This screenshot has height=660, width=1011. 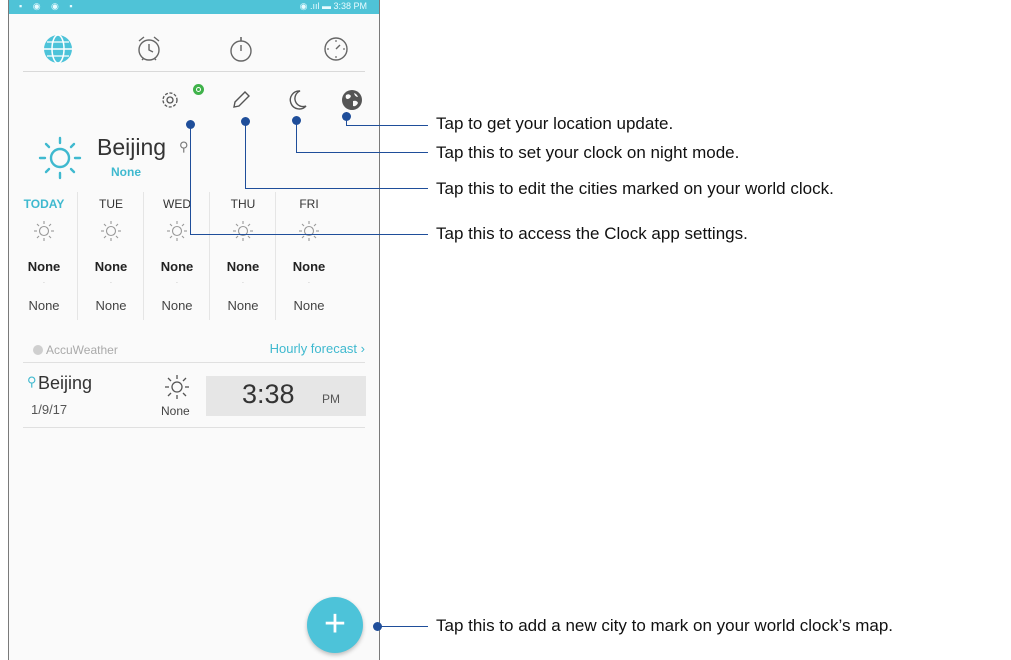 I want to click on forecast-day-label: WED, so click(x=177, y=204).